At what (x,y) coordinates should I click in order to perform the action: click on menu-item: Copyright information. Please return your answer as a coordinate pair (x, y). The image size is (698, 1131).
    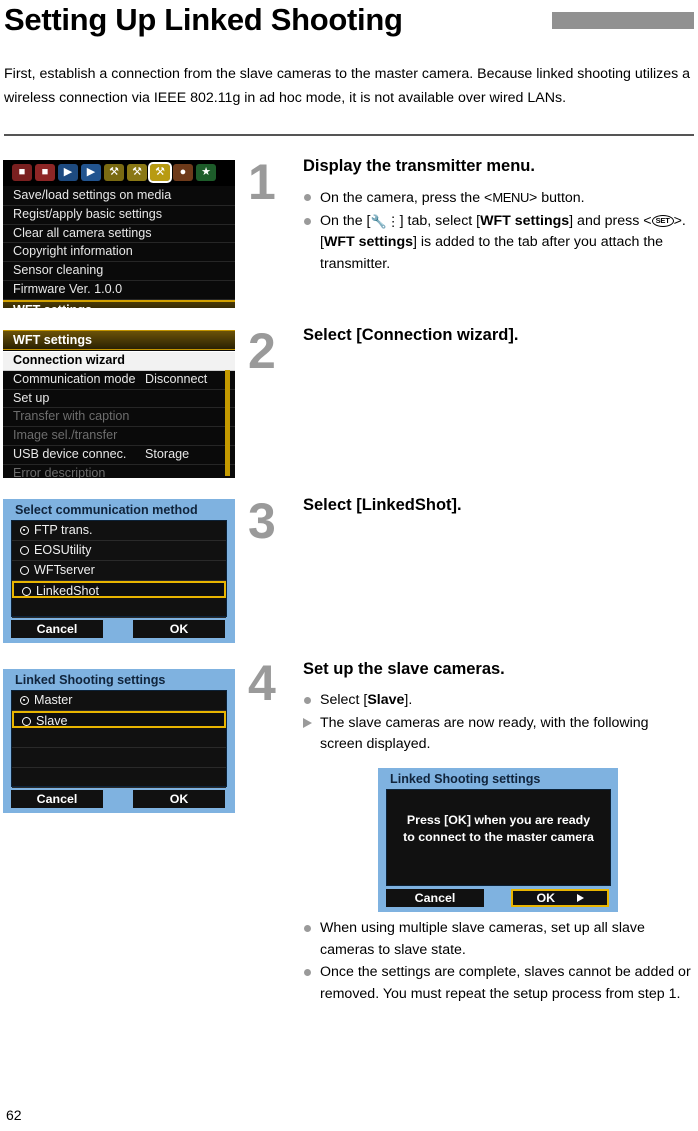
    Looking at the image, I should click on (119, 253).